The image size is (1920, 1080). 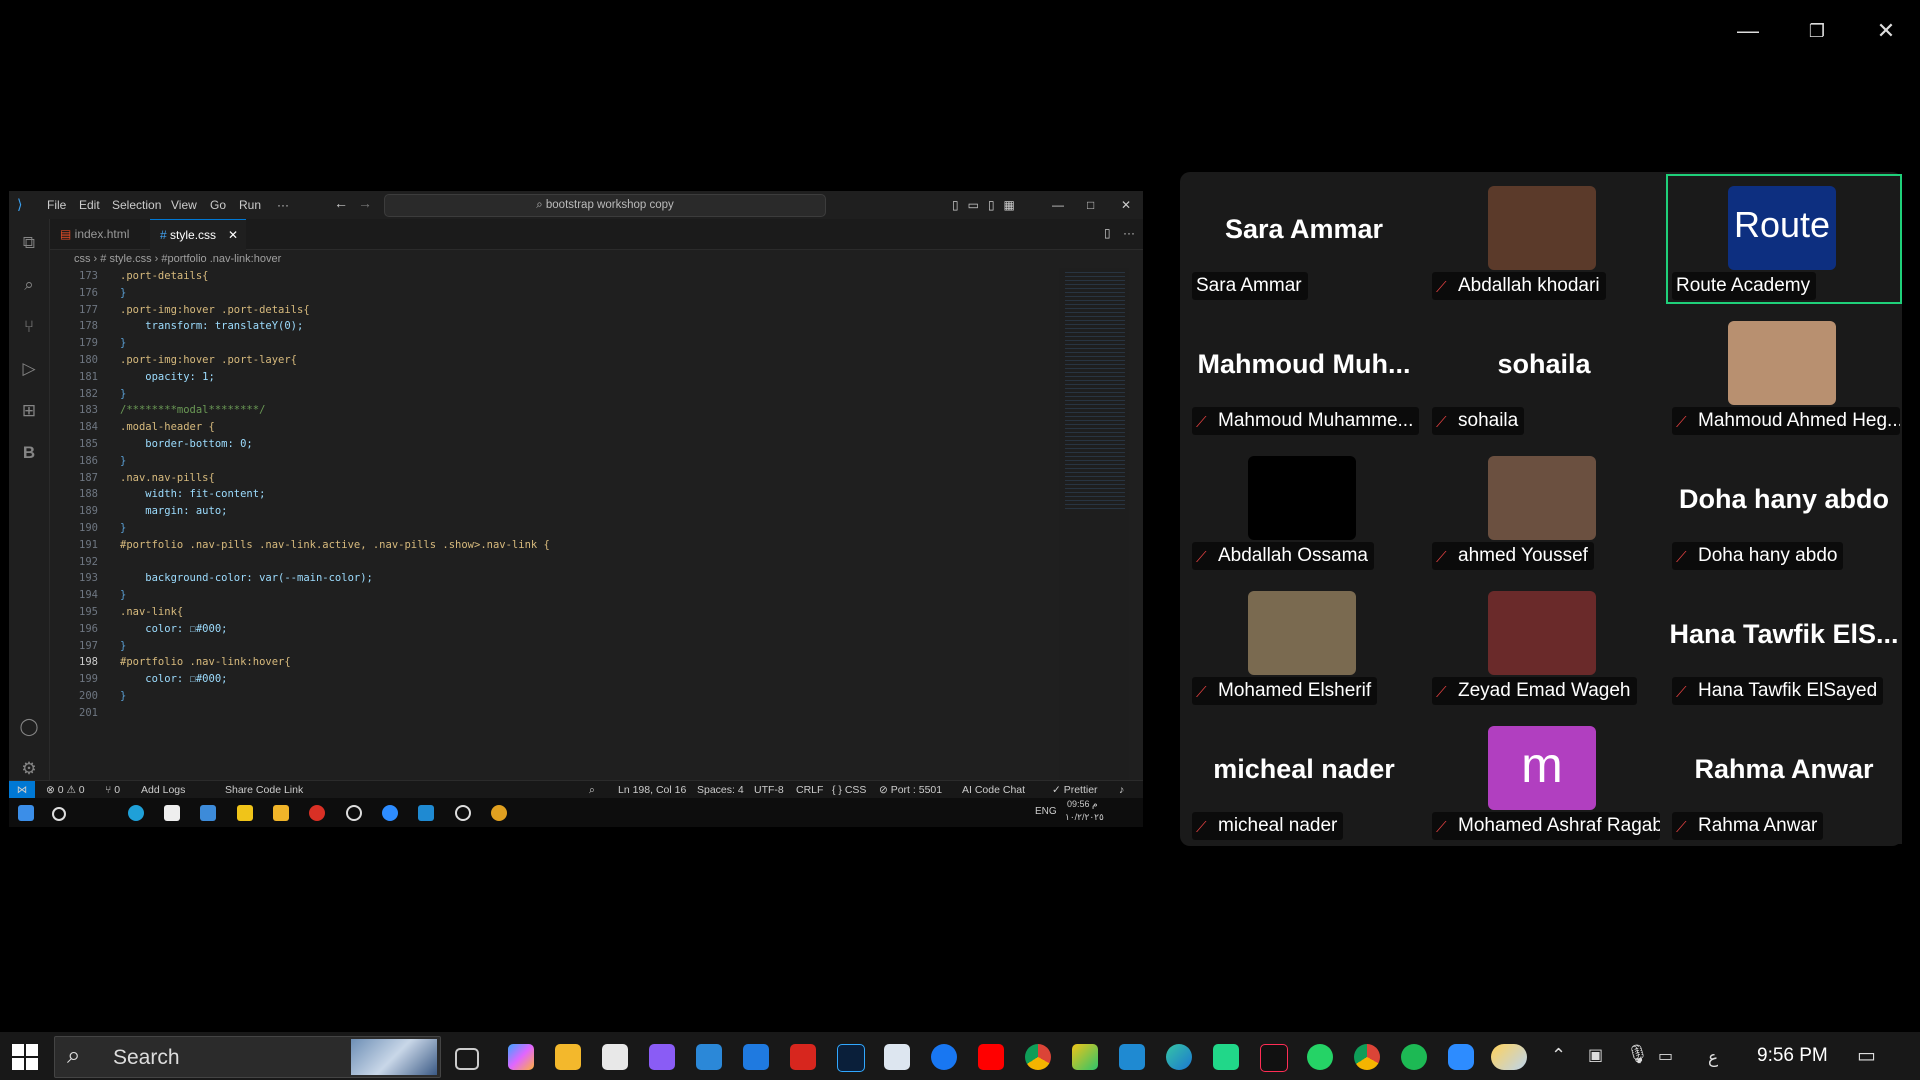 I want to click on restore-button: ❐, so click(x=1817, y=31).